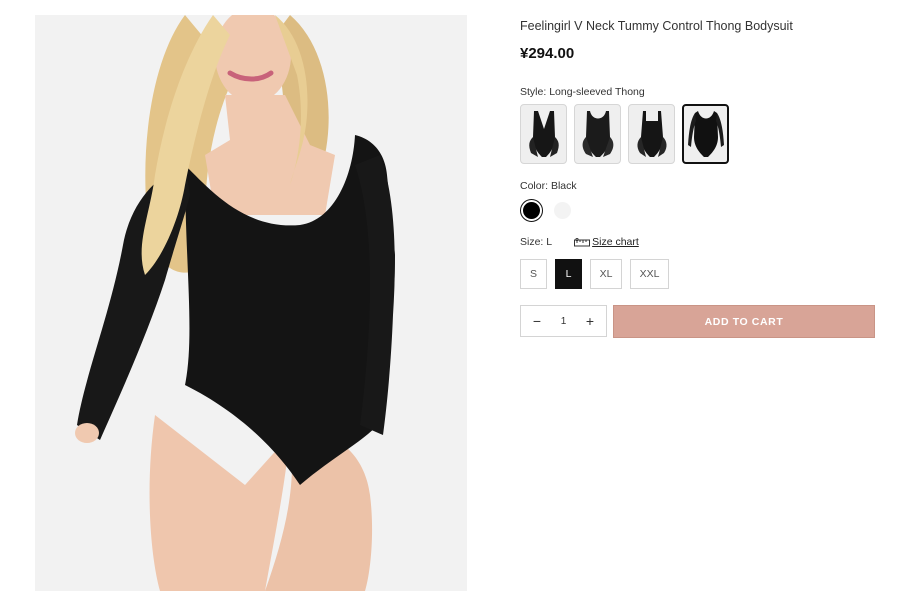  I want to click on style-option-scoop-thong, so click(597, 134).